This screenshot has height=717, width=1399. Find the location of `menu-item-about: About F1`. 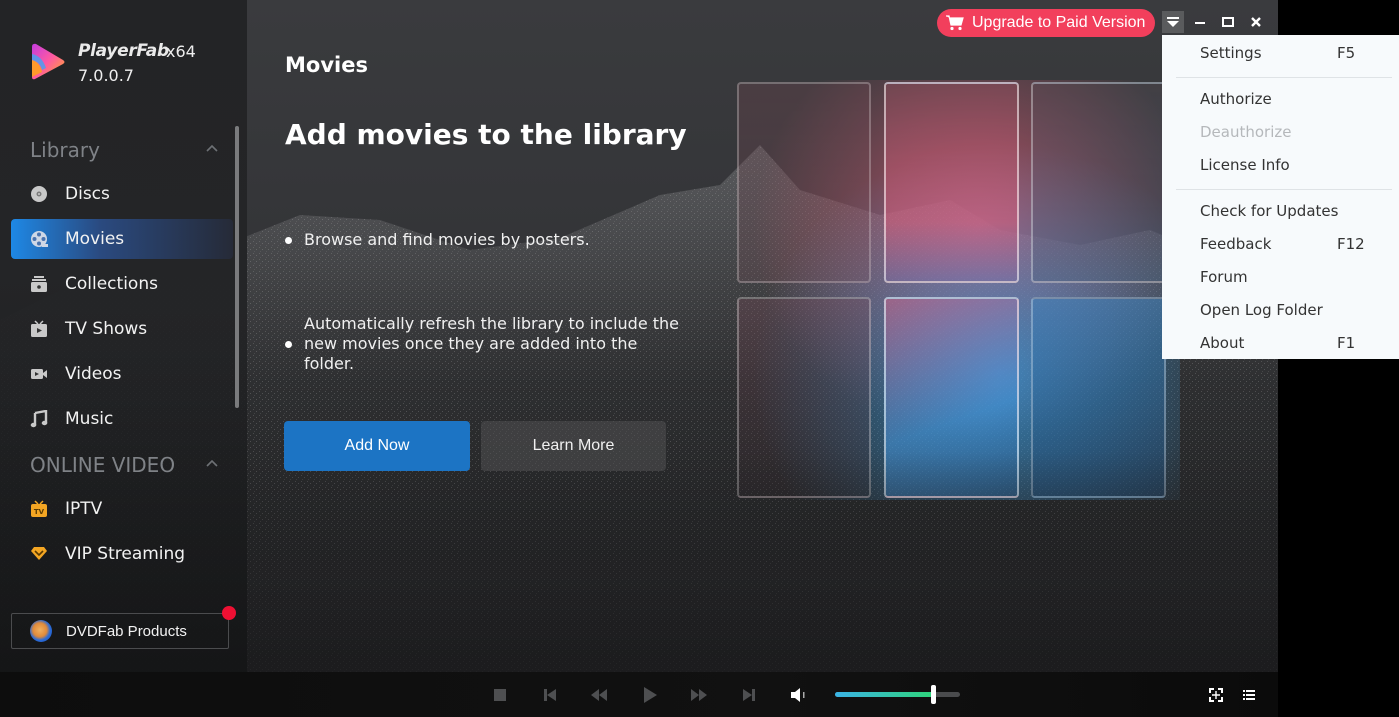

menu-item-about: About F1 is located at coordinates (1280, 343).